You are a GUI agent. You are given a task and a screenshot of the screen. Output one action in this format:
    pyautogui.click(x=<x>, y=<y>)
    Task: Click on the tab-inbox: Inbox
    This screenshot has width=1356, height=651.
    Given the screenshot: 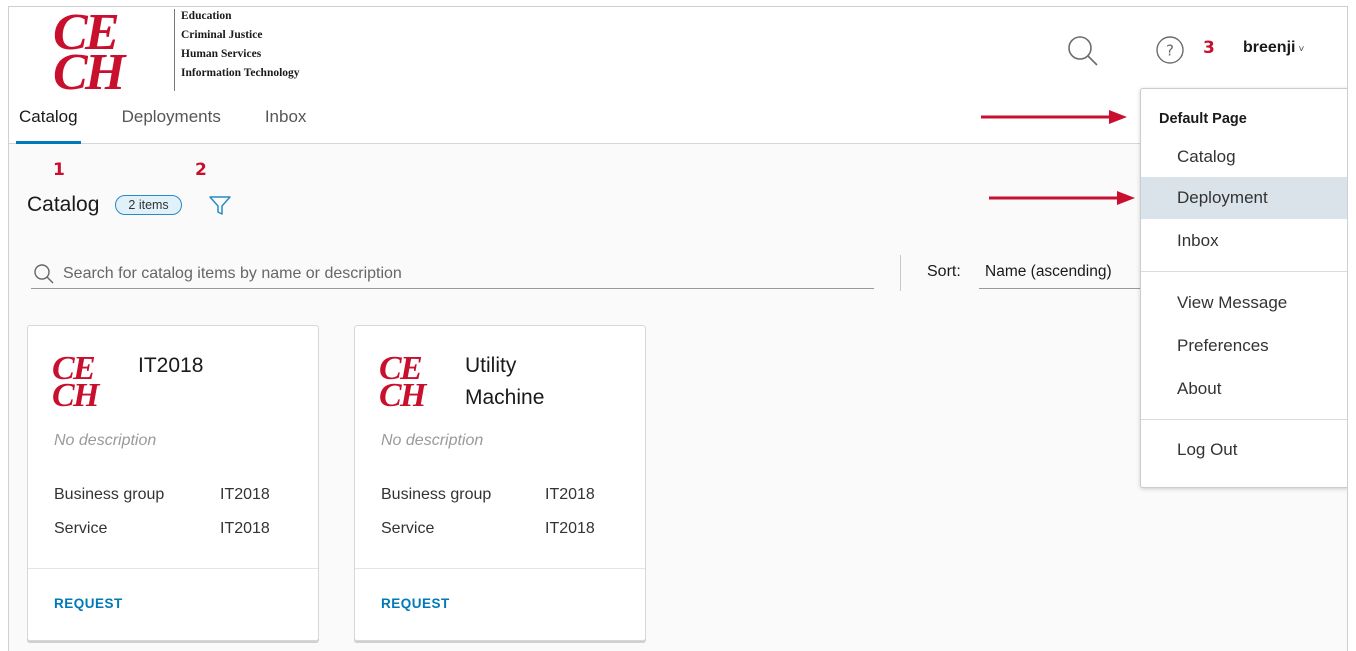 What is the action you would take?
    pyautogui.click(x=286, y=120)
    